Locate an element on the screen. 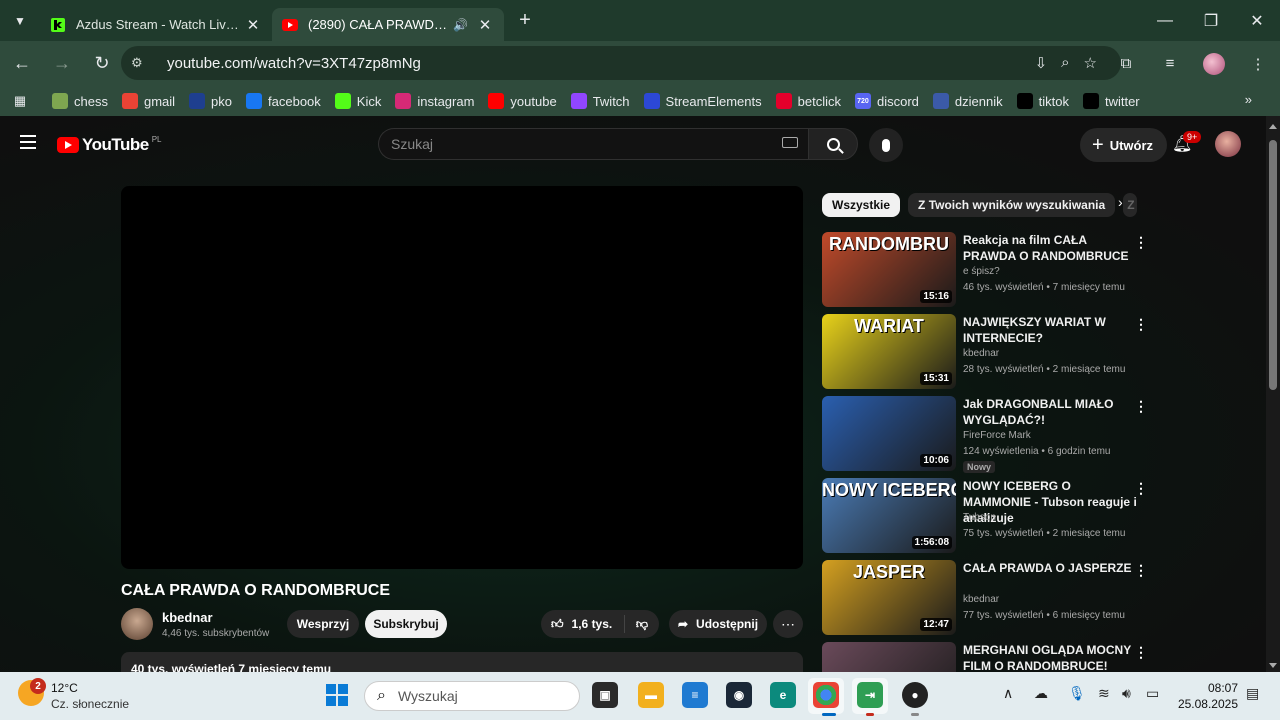  bookmark-gmail: gmail is located at coordinates (148, 101).